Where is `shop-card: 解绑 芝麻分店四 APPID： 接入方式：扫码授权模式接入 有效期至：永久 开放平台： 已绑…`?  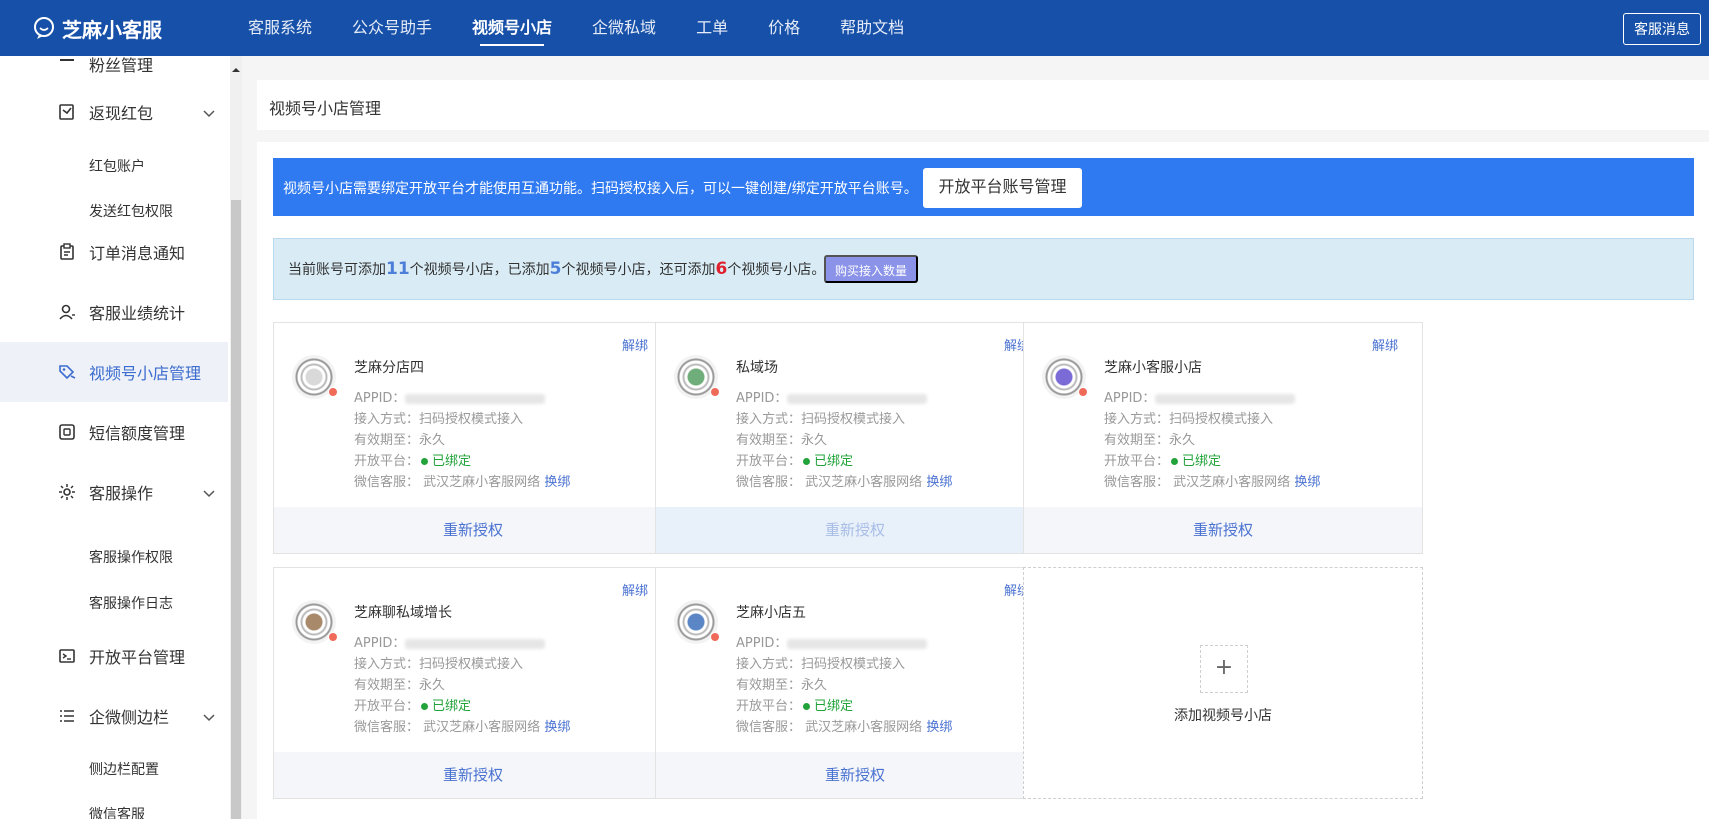
shop-card: 解绑 芝麻分店四 APPID： 接入方式：扫码授权模式接入 有效期至：永久 开放平台： 已绑… is located at coordinates (473, 438).